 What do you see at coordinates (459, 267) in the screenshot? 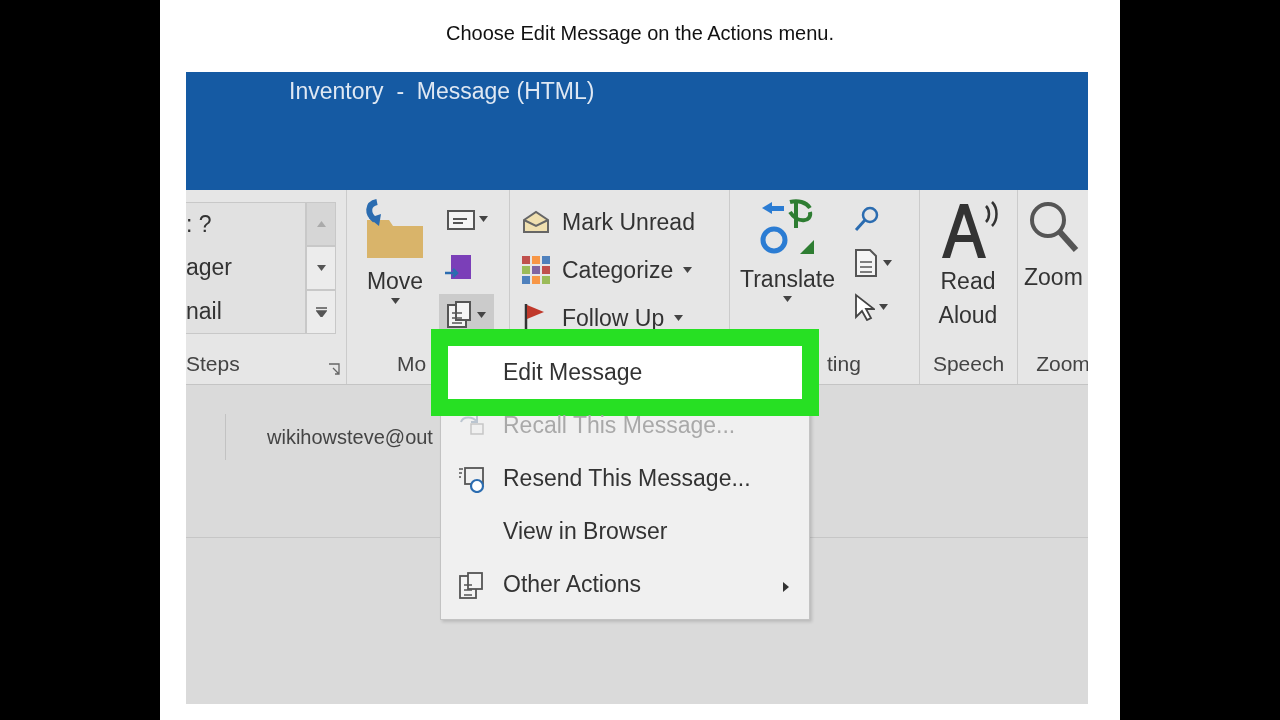
I see `notebook-icon` at bounding box center [459, 267].